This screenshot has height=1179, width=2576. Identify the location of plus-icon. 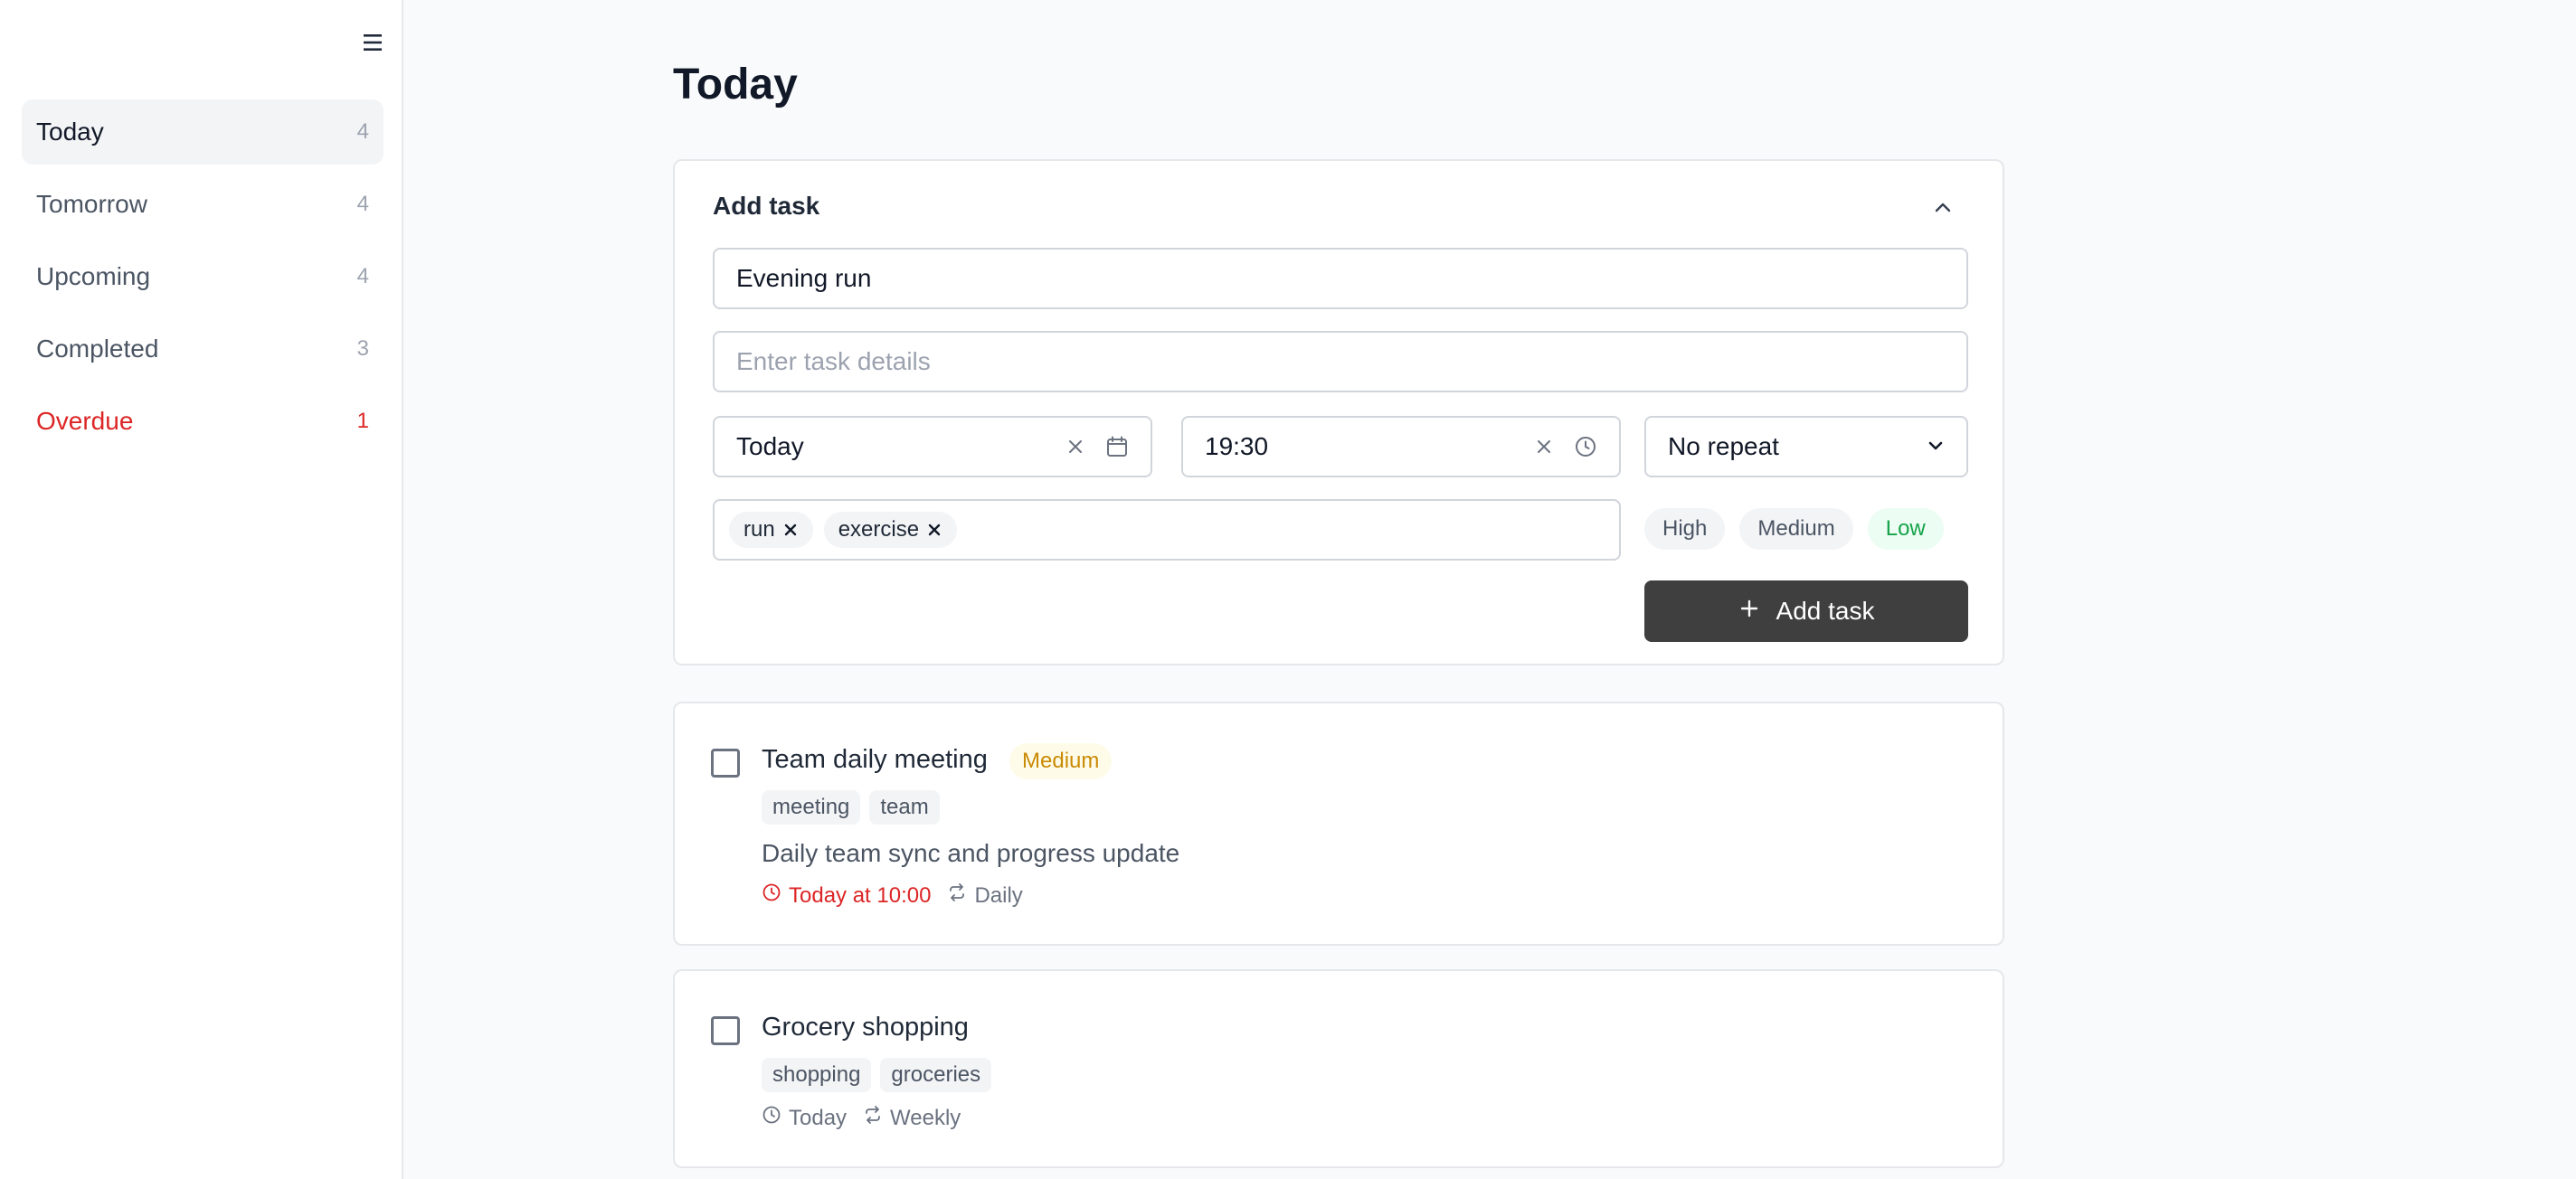
(1749, 611).